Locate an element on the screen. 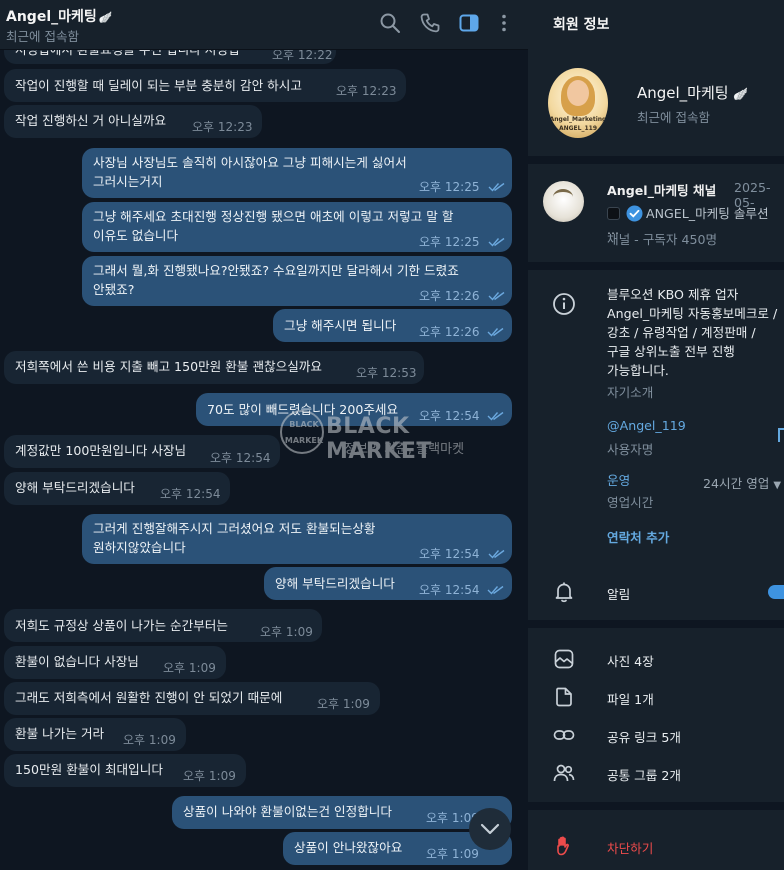 The width and height of the screenshot is (784, 870). username-label: 사용자명 is located at coordinates (630, 449).